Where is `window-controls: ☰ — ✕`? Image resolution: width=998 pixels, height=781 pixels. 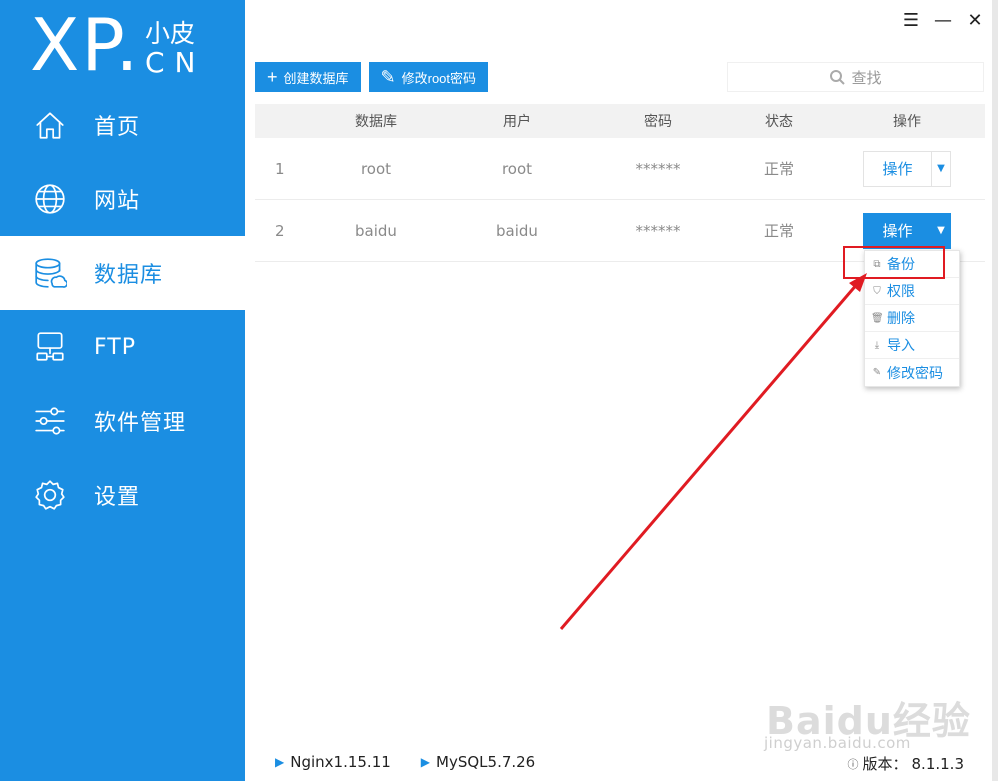
window-controls: ☰ — ✕ is located at coordinates (943, 20).